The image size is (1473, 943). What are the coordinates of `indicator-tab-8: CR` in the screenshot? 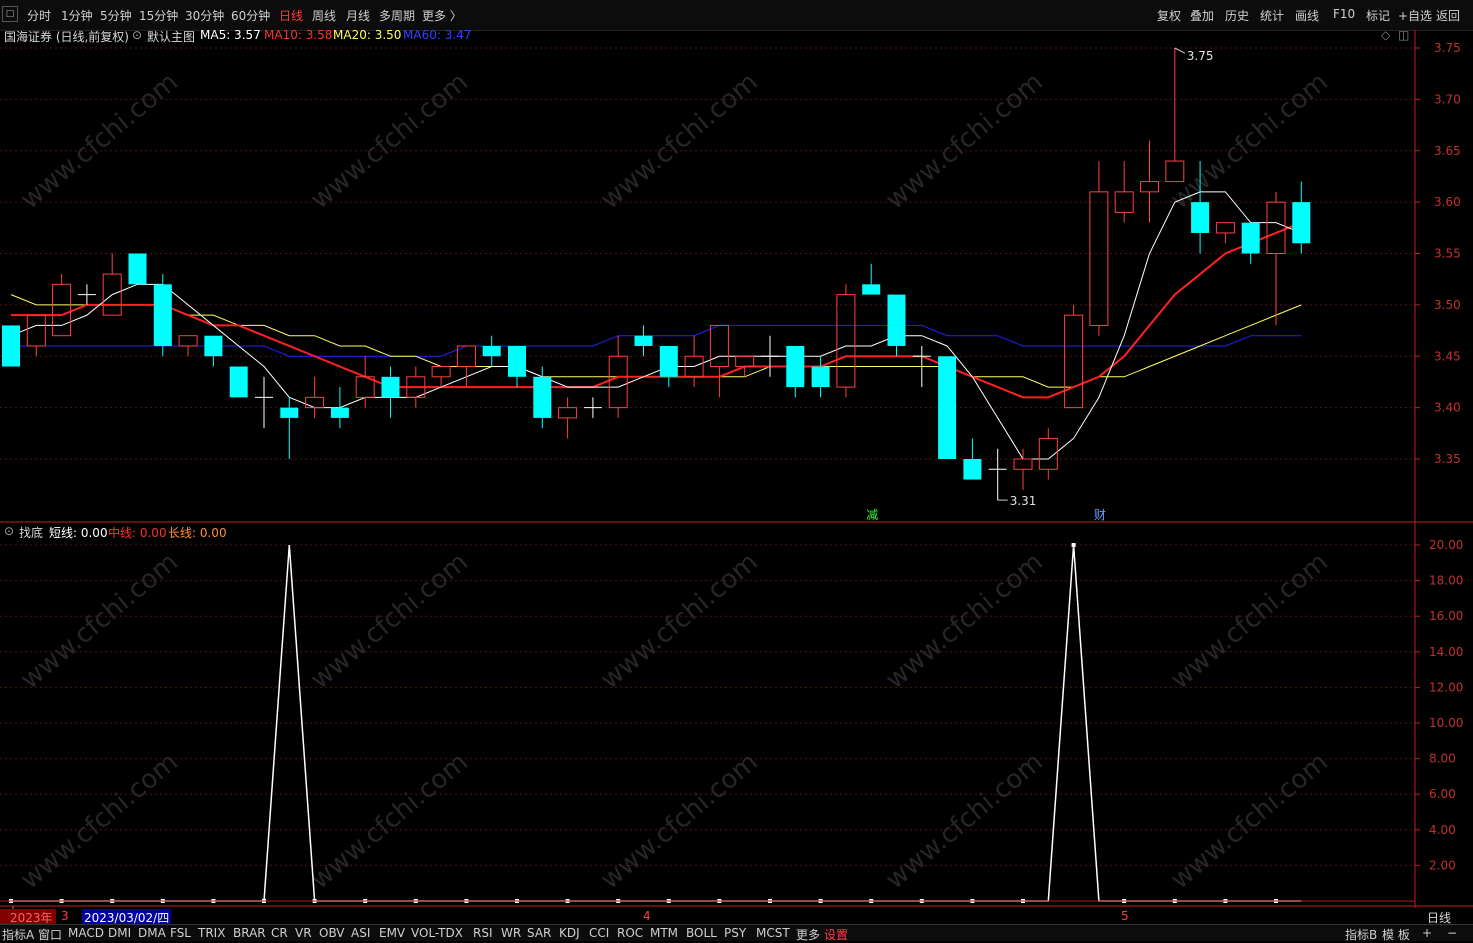 It's located at (279, 933).